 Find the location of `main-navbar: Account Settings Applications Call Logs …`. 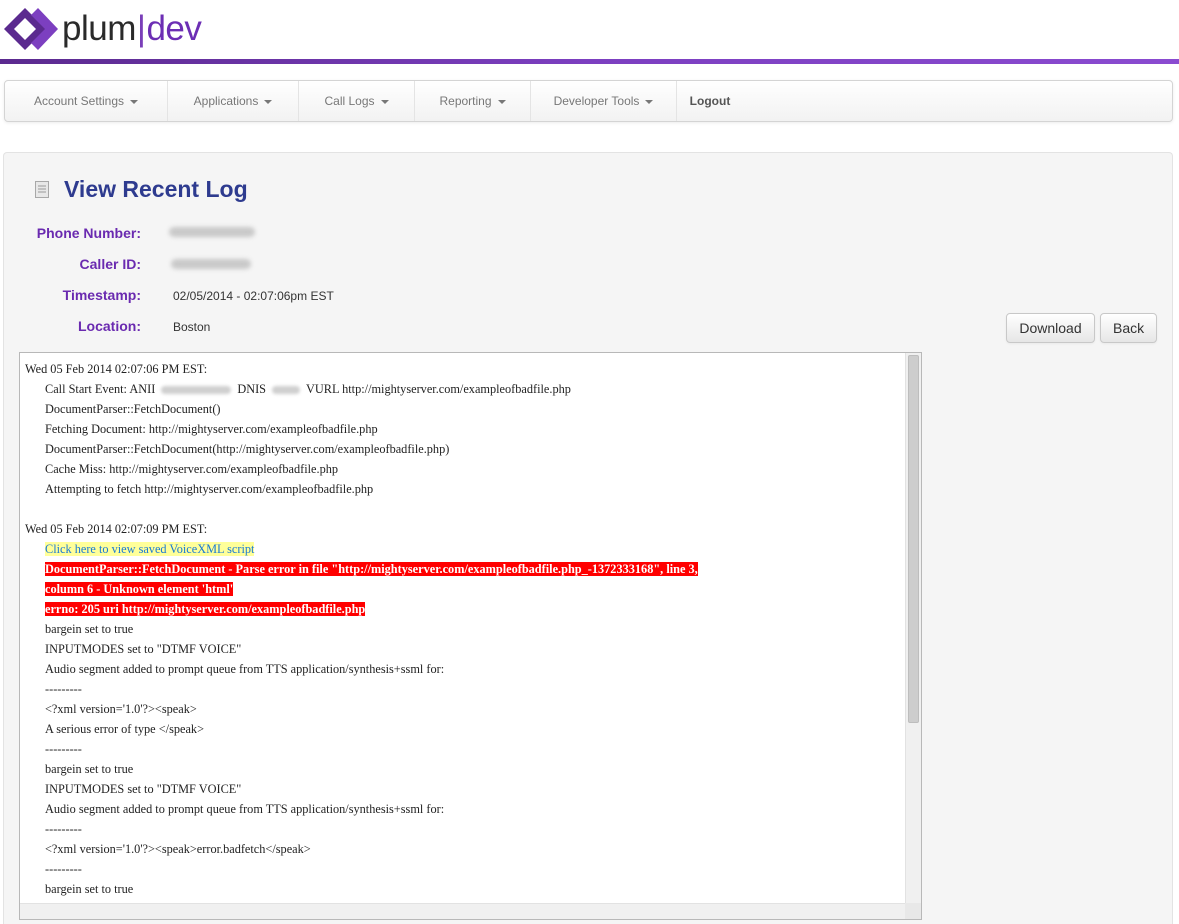

main-navbar: Account Settings Applications Call Logs … is located at coordinates (588, 101).